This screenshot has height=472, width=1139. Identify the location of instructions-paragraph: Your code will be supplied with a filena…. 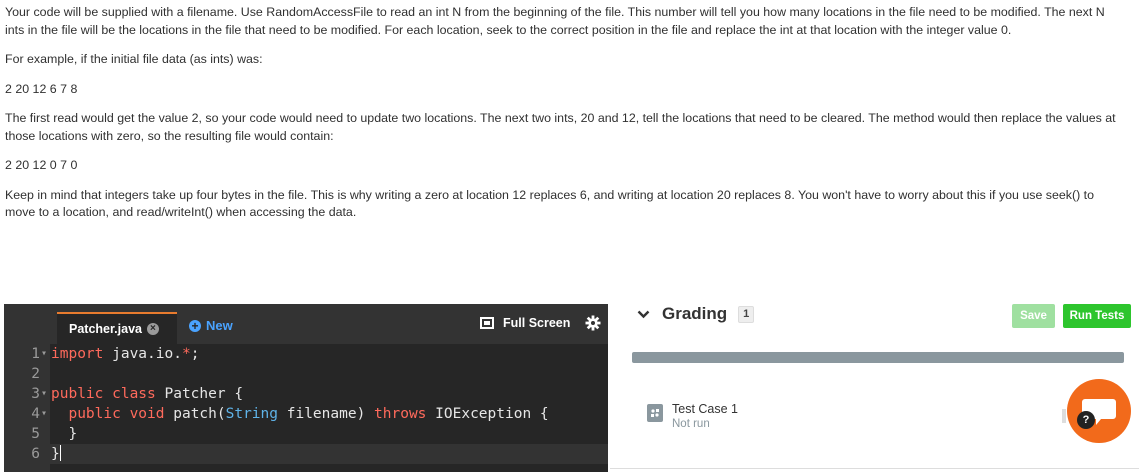
(555, 21).